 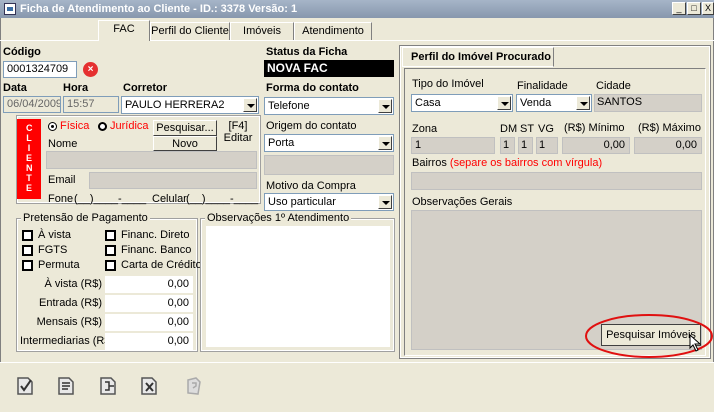 What do you see at coordinates (311, 126) in the screenshot?
I see `origem-contato-label: Origem do contato` at bounding box center [311, 126].